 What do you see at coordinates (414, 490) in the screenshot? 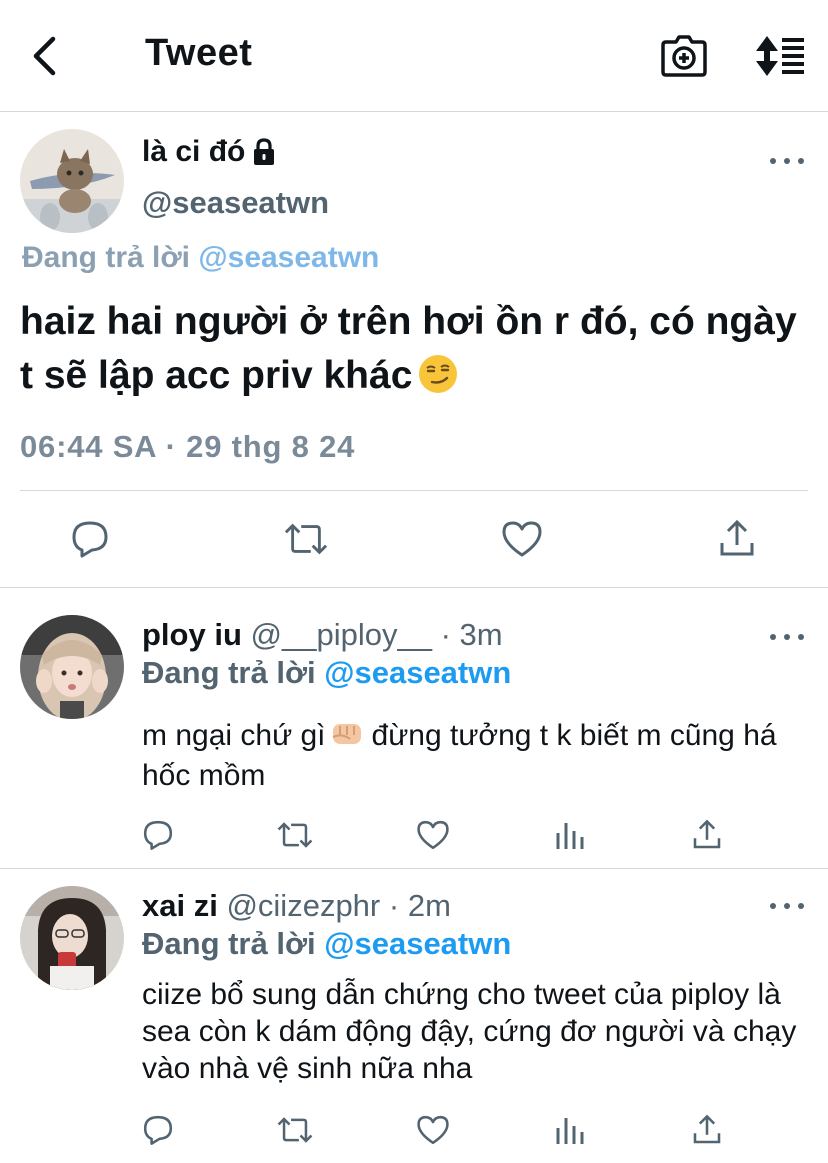
I see `divider` at bounding box center [414, 490].